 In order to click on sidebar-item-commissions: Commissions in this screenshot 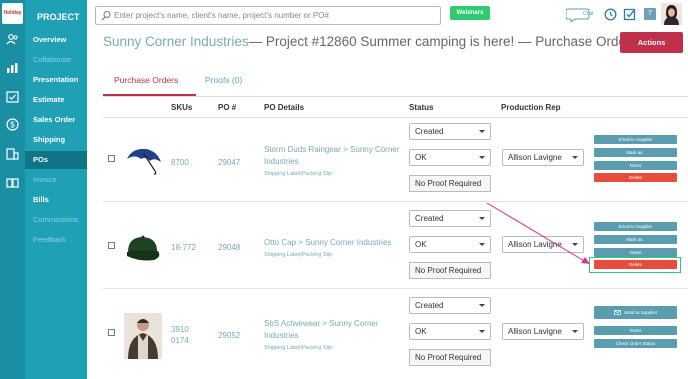, I will do `click(56, 220)`.